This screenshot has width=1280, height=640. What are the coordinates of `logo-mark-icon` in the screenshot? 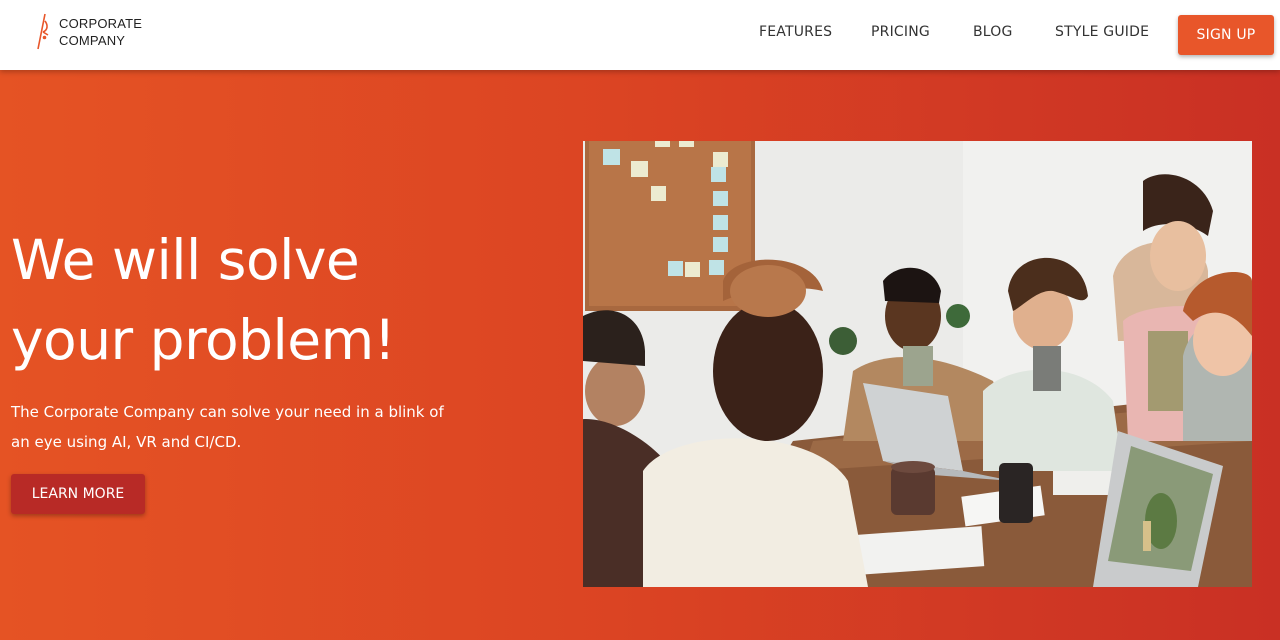 It's located at (43, 31).